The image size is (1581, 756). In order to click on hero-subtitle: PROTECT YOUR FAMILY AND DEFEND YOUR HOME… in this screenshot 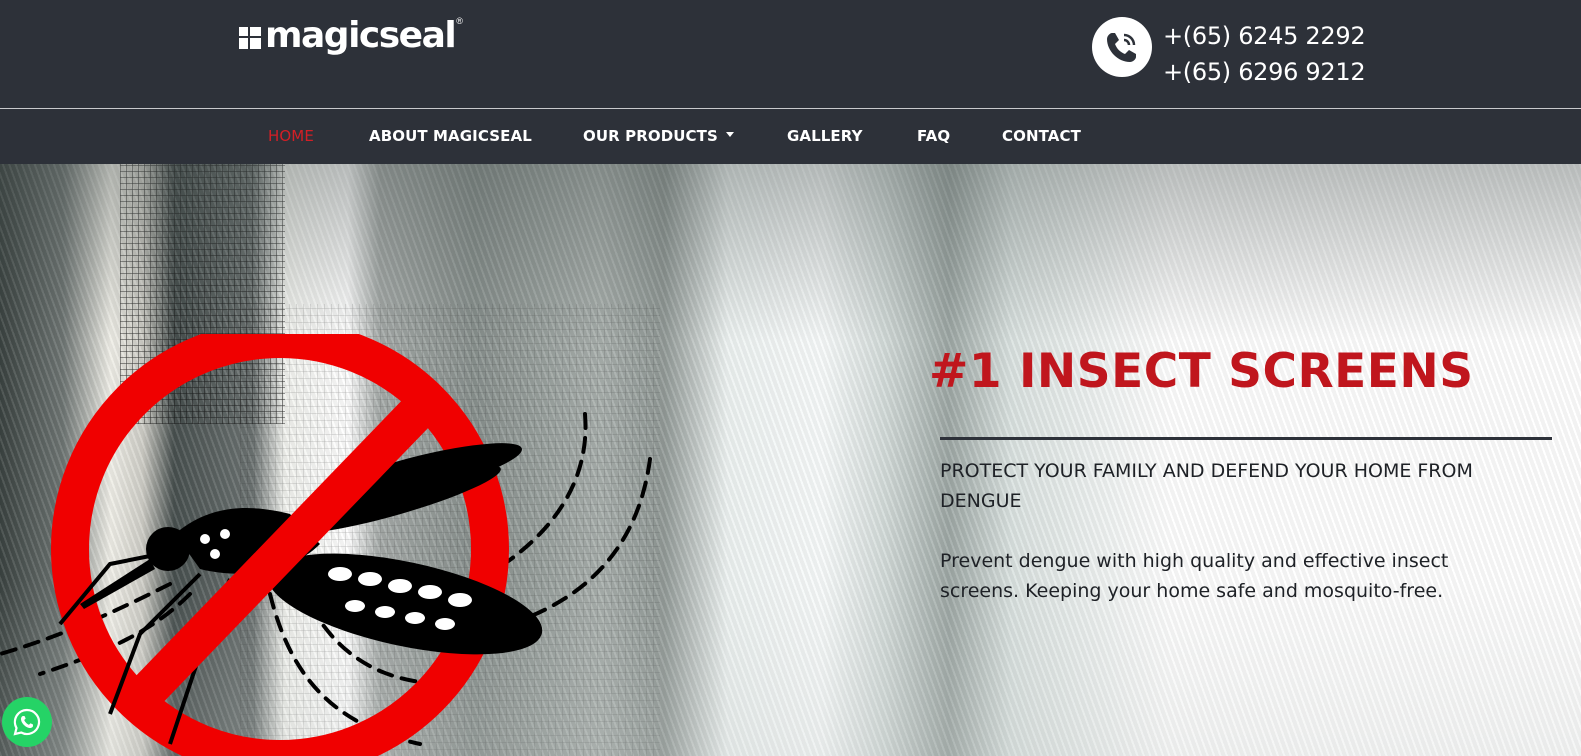, I will do `click(1206, 486)`.